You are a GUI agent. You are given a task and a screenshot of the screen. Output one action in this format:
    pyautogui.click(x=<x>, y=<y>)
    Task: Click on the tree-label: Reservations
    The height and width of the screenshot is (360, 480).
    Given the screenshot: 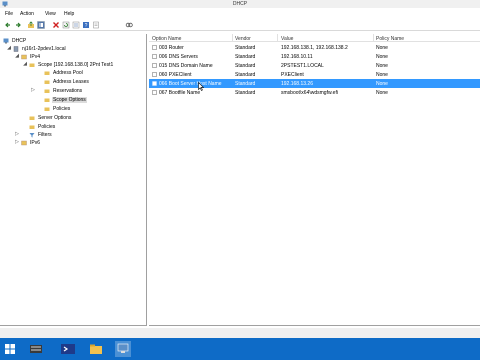 What is the action you would take?
    pyautogui.click(x=68, y=91)
    